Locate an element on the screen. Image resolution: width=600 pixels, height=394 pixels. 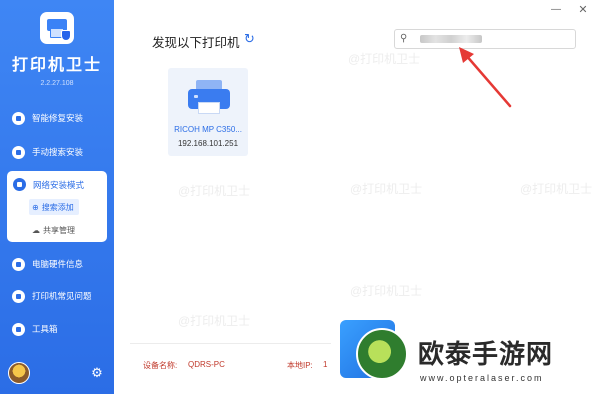
promo-logo-icon is located at coordinates (382, 354).